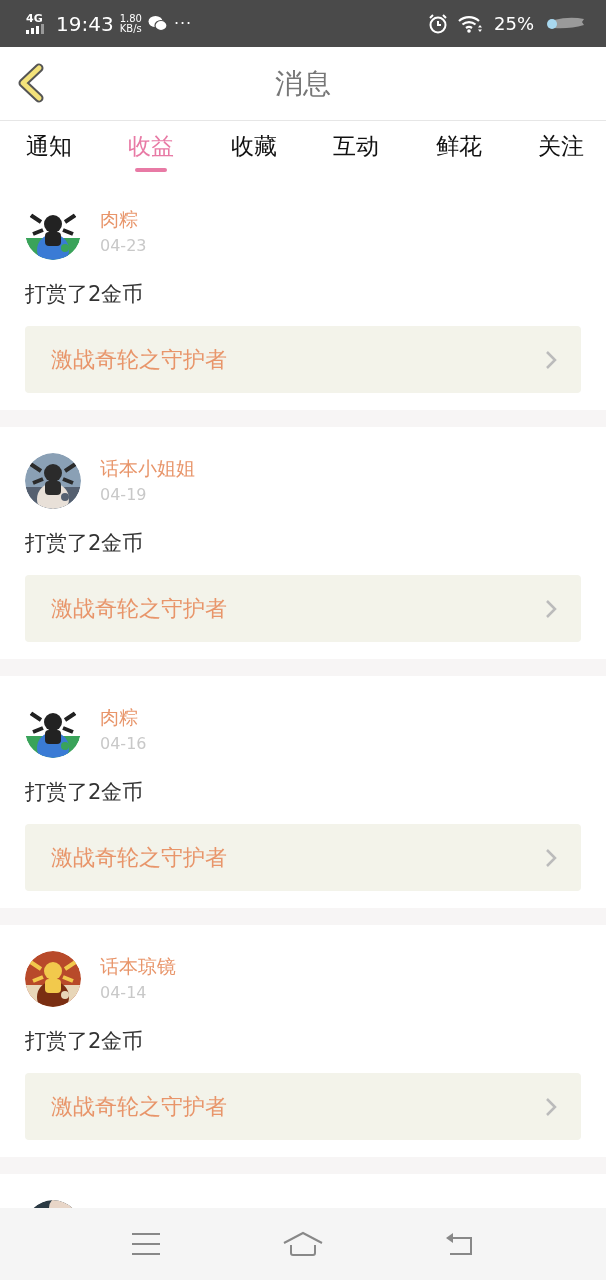 This screenshot has width=606, height=1280. What do you see at coordinates (303, 83) in the screenshot?
I see `page-title: 消息` at bounding box center [303, 83].